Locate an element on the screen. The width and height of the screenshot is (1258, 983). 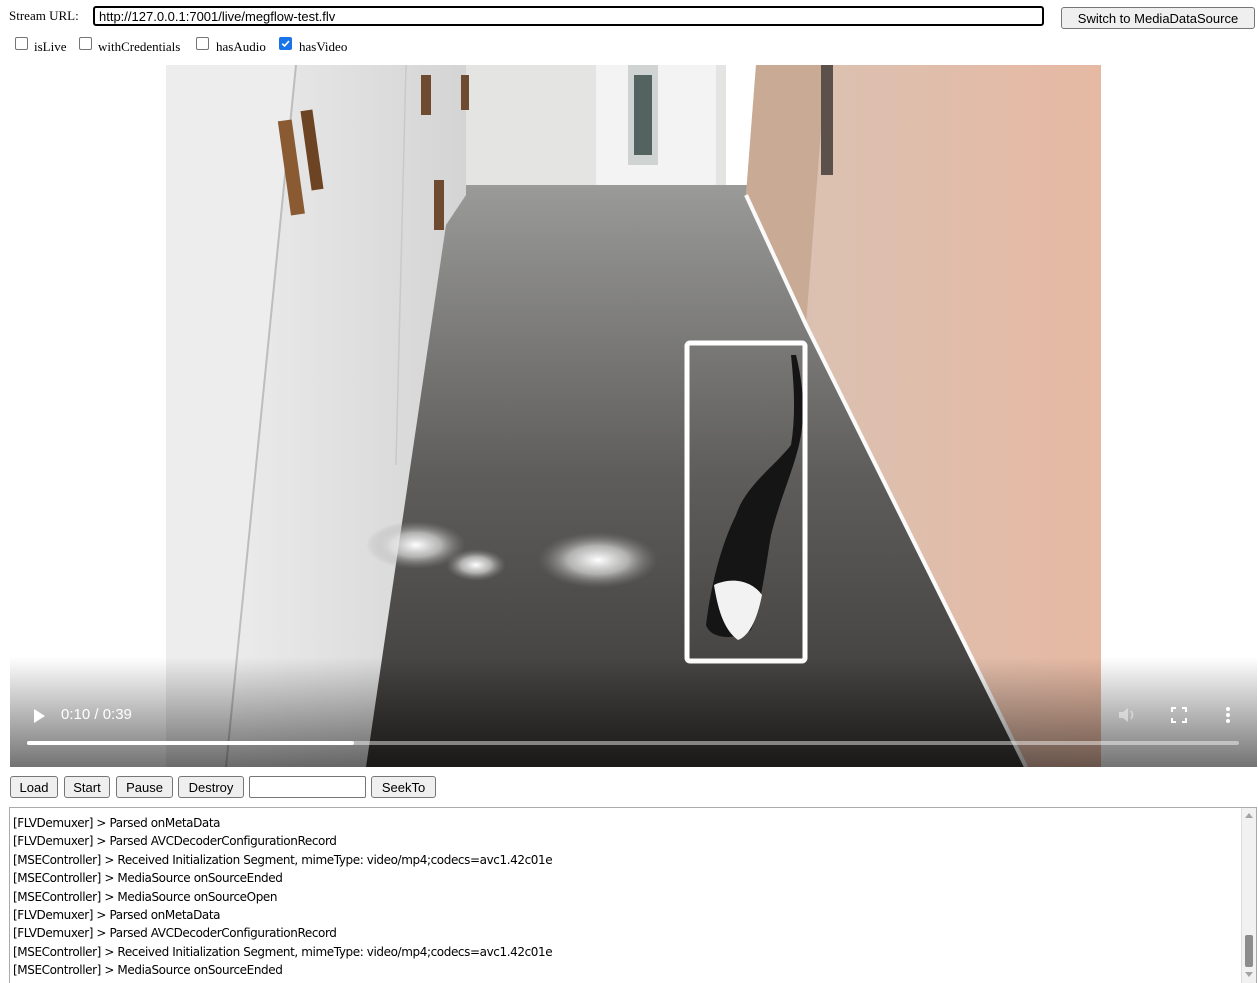
seek-time-input is located at coordinates (307, 787).